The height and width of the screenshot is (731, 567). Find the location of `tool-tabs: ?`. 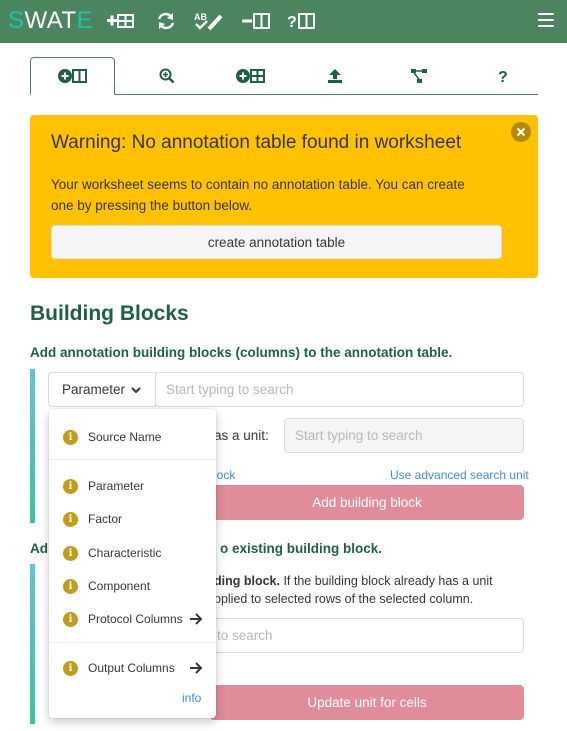

tool-tabs: ? is located at coordinates (284, 76).